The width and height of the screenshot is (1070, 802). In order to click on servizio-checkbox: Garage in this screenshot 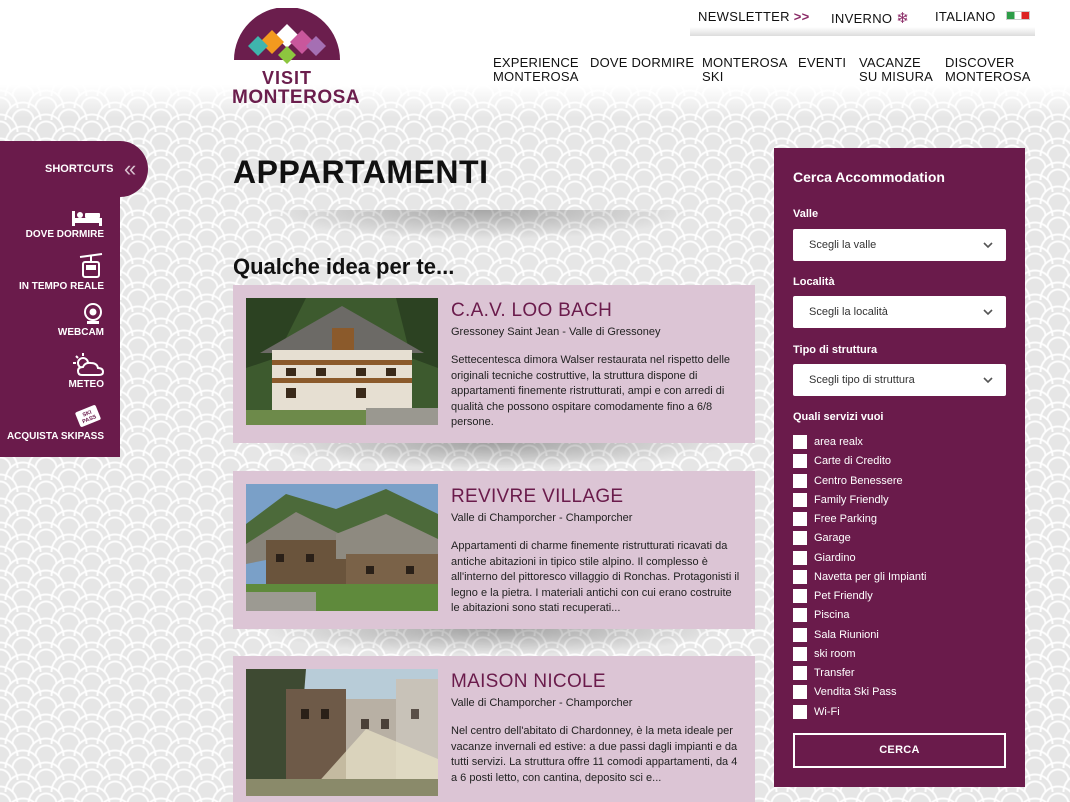, I will do `click(898, 539)`.